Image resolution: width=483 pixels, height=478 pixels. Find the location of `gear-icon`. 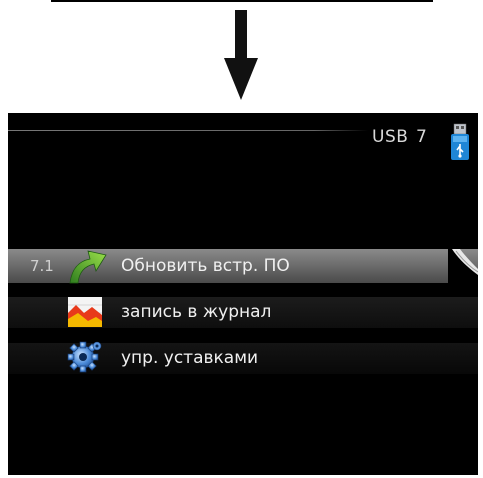

gear-icon is located at coordinates (84, 357).